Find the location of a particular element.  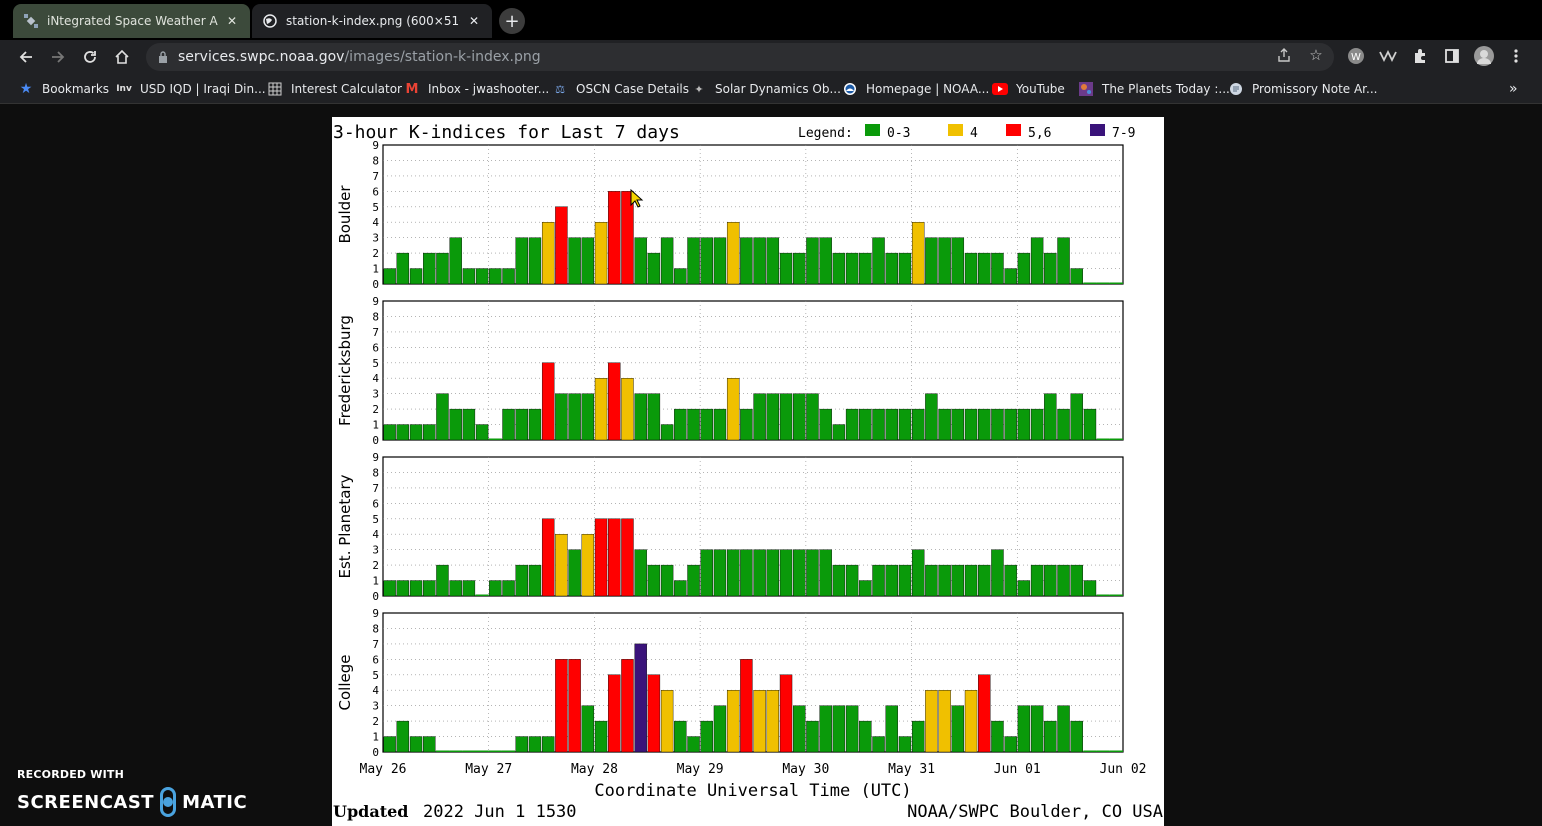

legend-swatch is located at coordinates (1013, 130).